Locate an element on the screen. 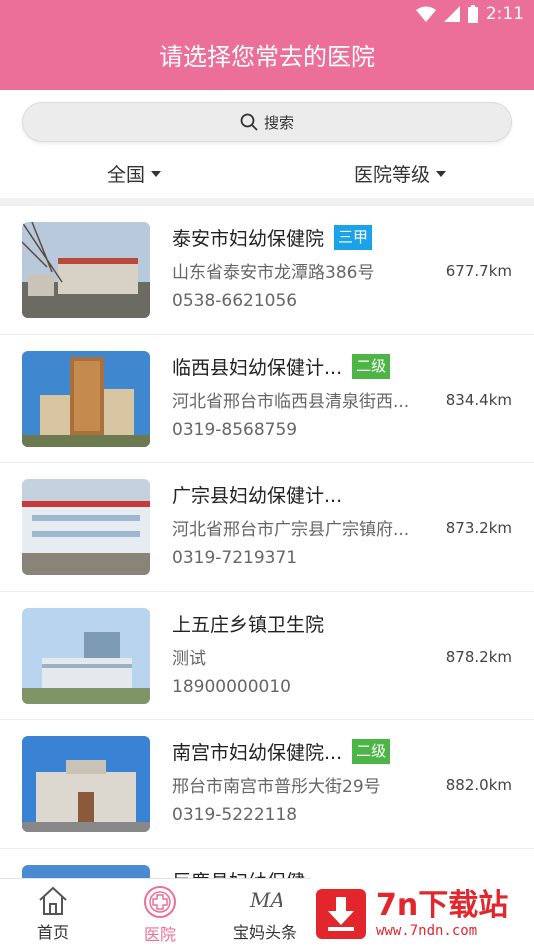 Image resolution: width=534 pixels, height=950 pixels. svg-text: MA is located at coordinates (265, 900).